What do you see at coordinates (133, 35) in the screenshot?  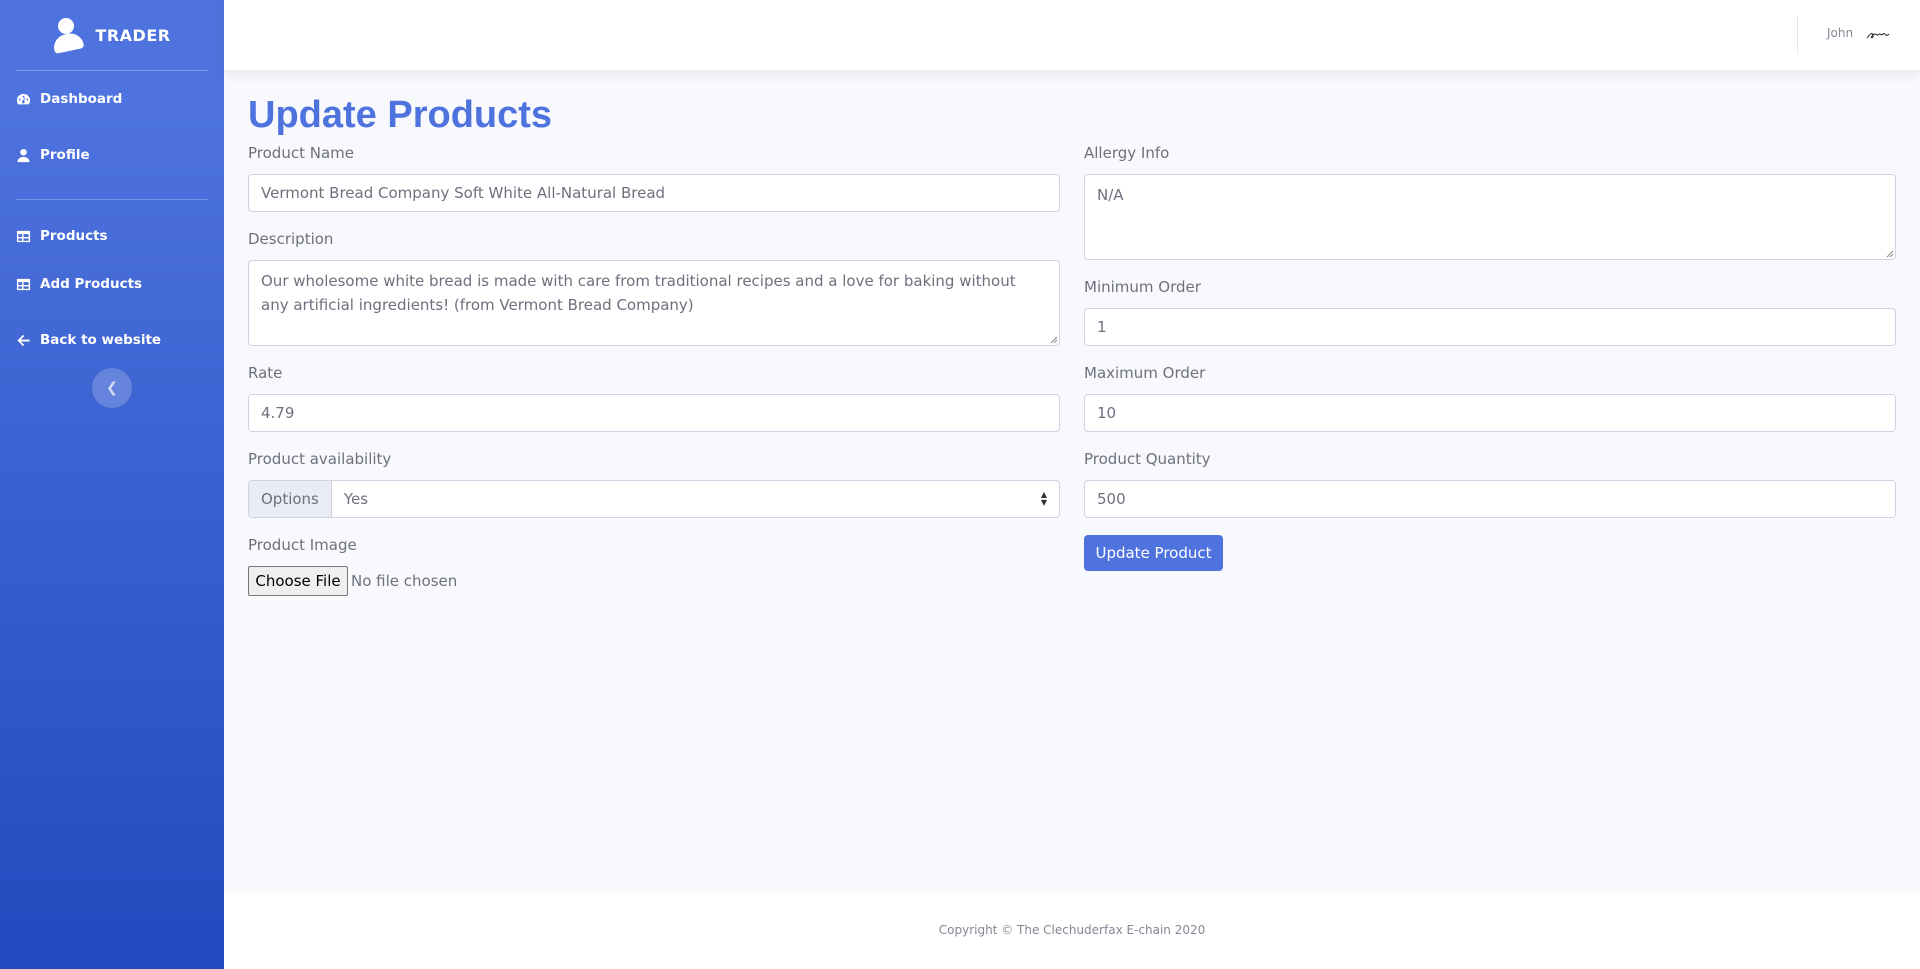 I see `brand-text: TRADER` at bounding box center [133, 35].